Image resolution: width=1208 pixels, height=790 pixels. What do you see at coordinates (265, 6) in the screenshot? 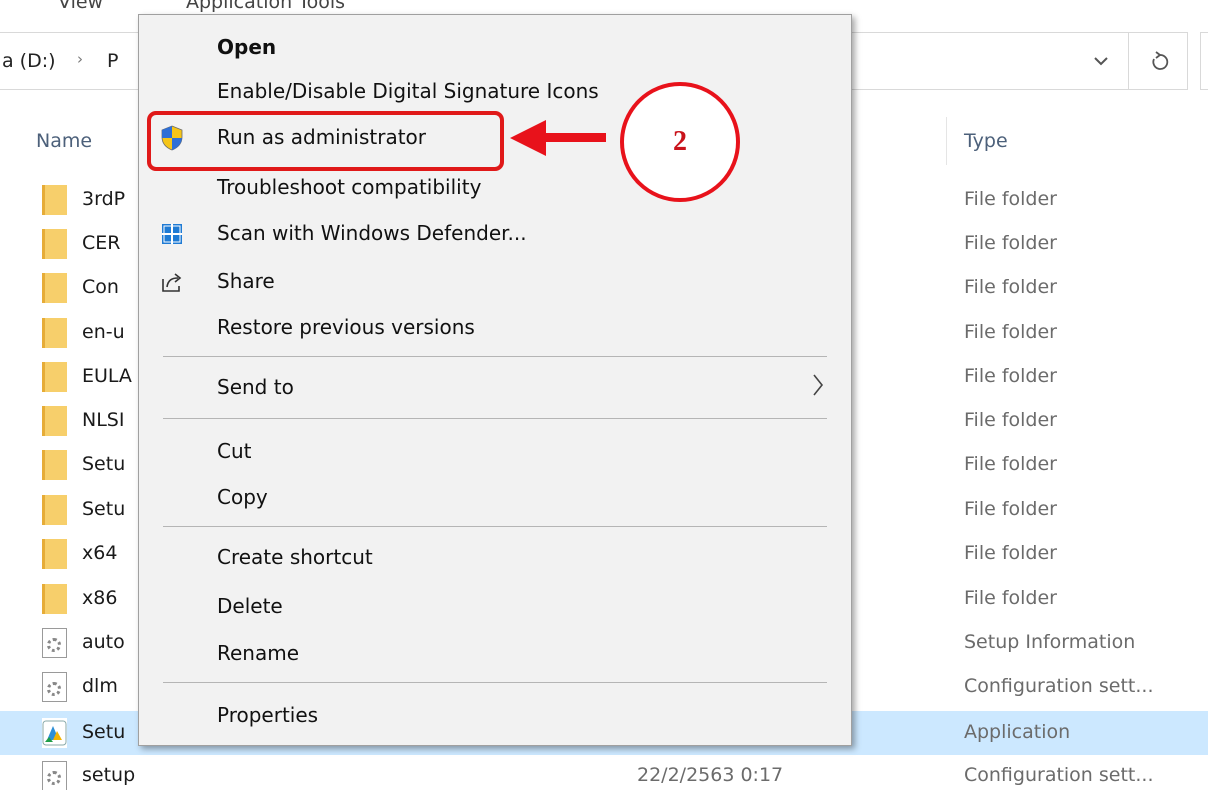
I see `tab-application-tools: Application Tools` at bounding box center [265, 6].